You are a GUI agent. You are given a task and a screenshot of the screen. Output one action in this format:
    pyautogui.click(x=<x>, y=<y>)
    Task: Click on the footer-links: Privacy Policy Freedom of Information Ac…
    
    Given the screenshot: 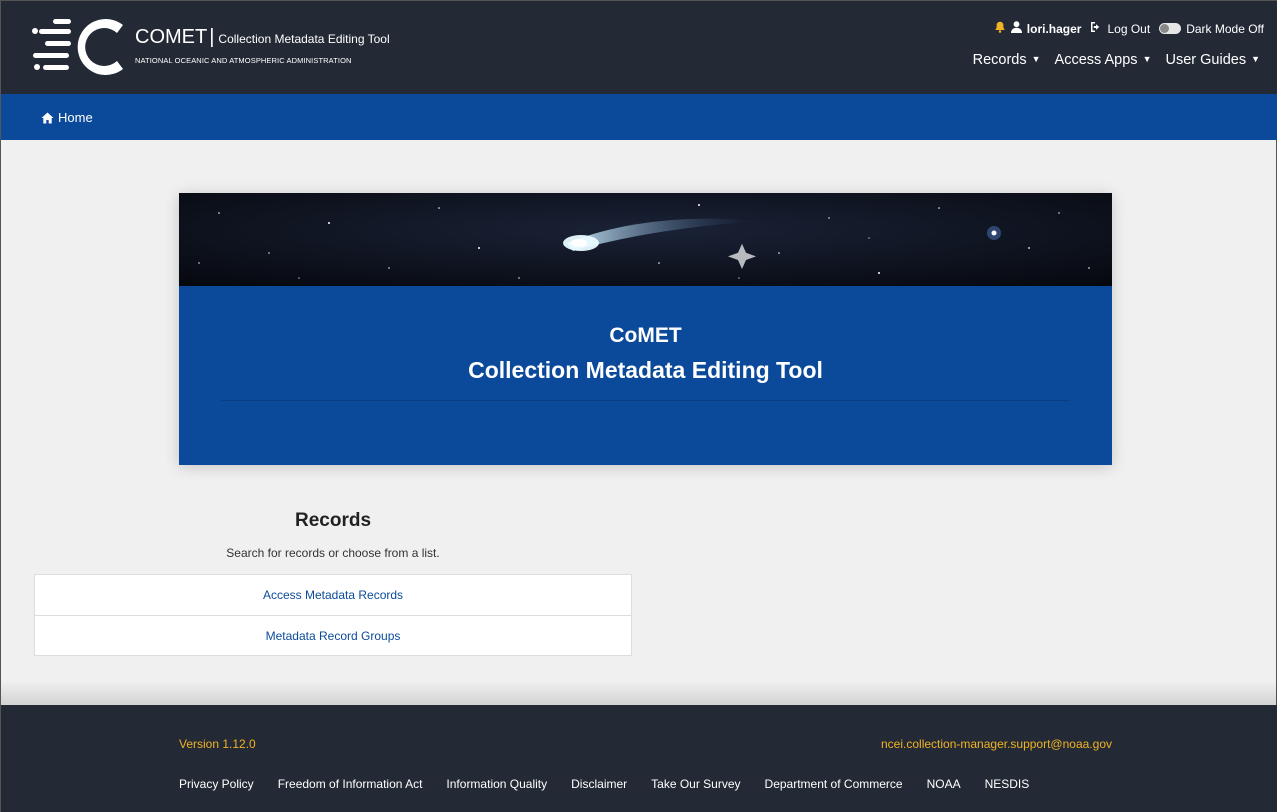 What is the action you would take?
    pyautogui.click(x=604, y=784)
    